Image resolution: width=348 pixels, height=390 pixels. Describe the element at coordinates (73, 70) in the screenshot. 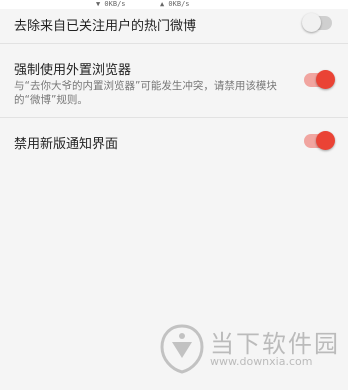

I see `setting-title: 强制使用外置浏览器` at that location.